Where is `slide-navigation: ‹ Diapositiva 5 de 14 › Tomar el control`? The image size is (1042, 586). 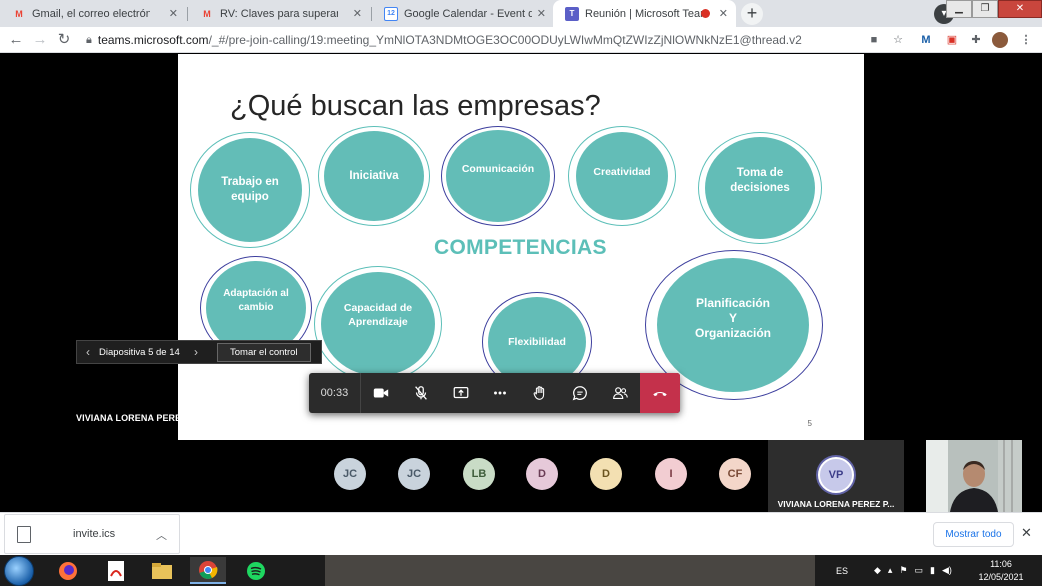 slide-navigation: ‹ Diapositiva 5 de 14 › Tomar el control is located at coordinates (199, 352).